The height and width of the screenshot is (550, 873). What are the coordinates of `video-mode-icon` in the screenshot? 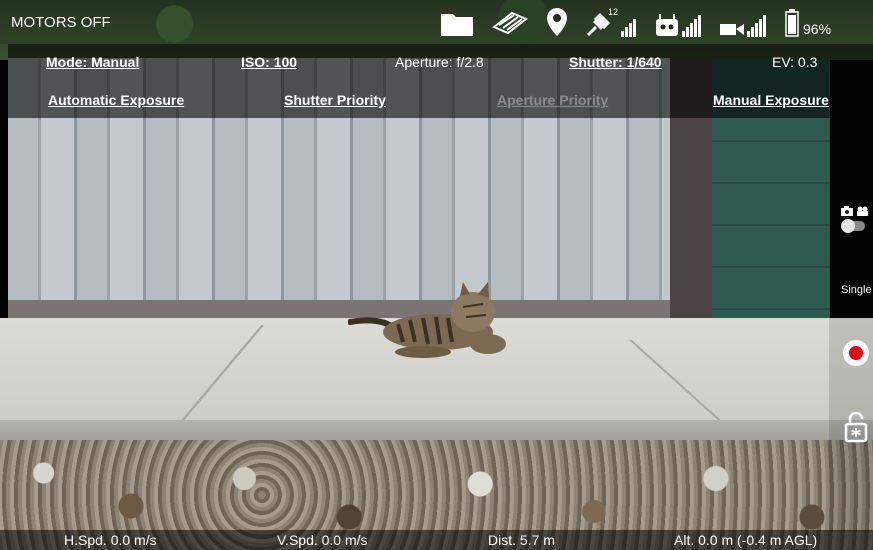 It's located at (862, 211).